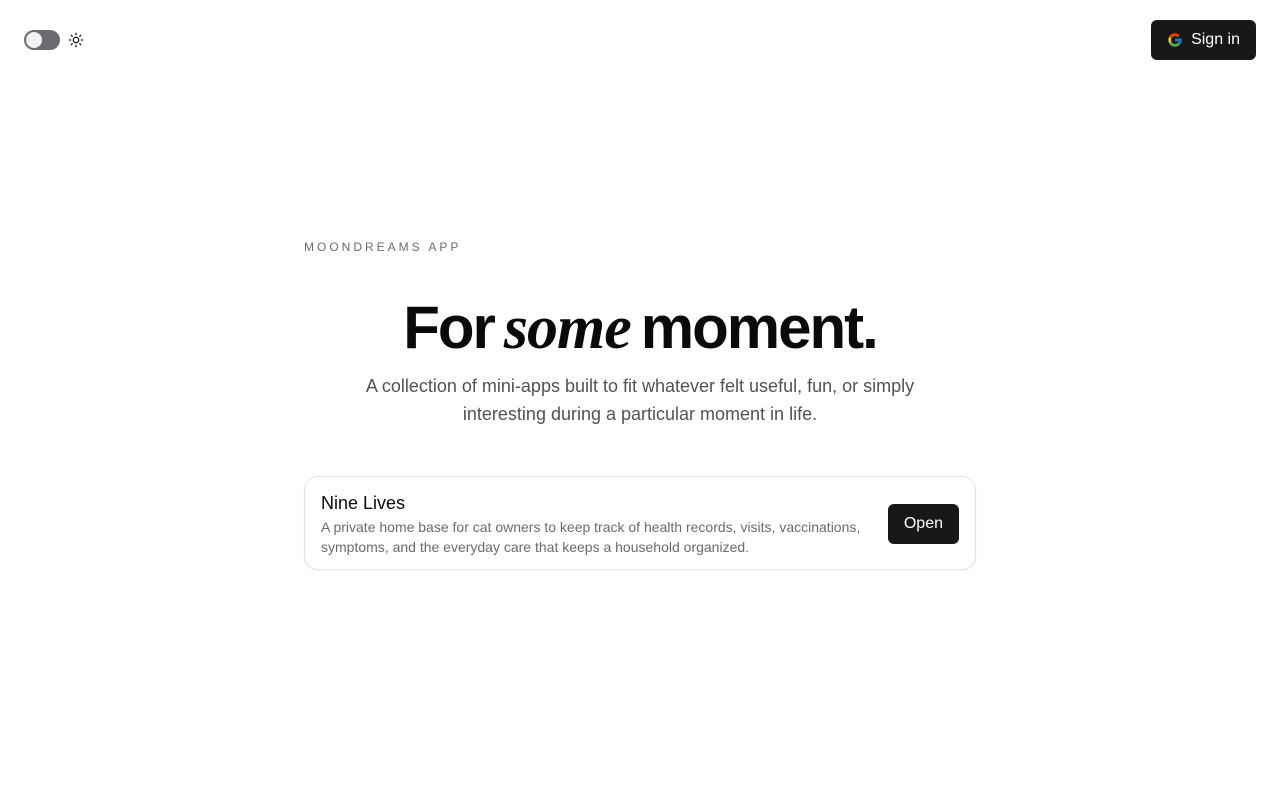  I want to click on theme-toggle-knob, so click(34, 40).